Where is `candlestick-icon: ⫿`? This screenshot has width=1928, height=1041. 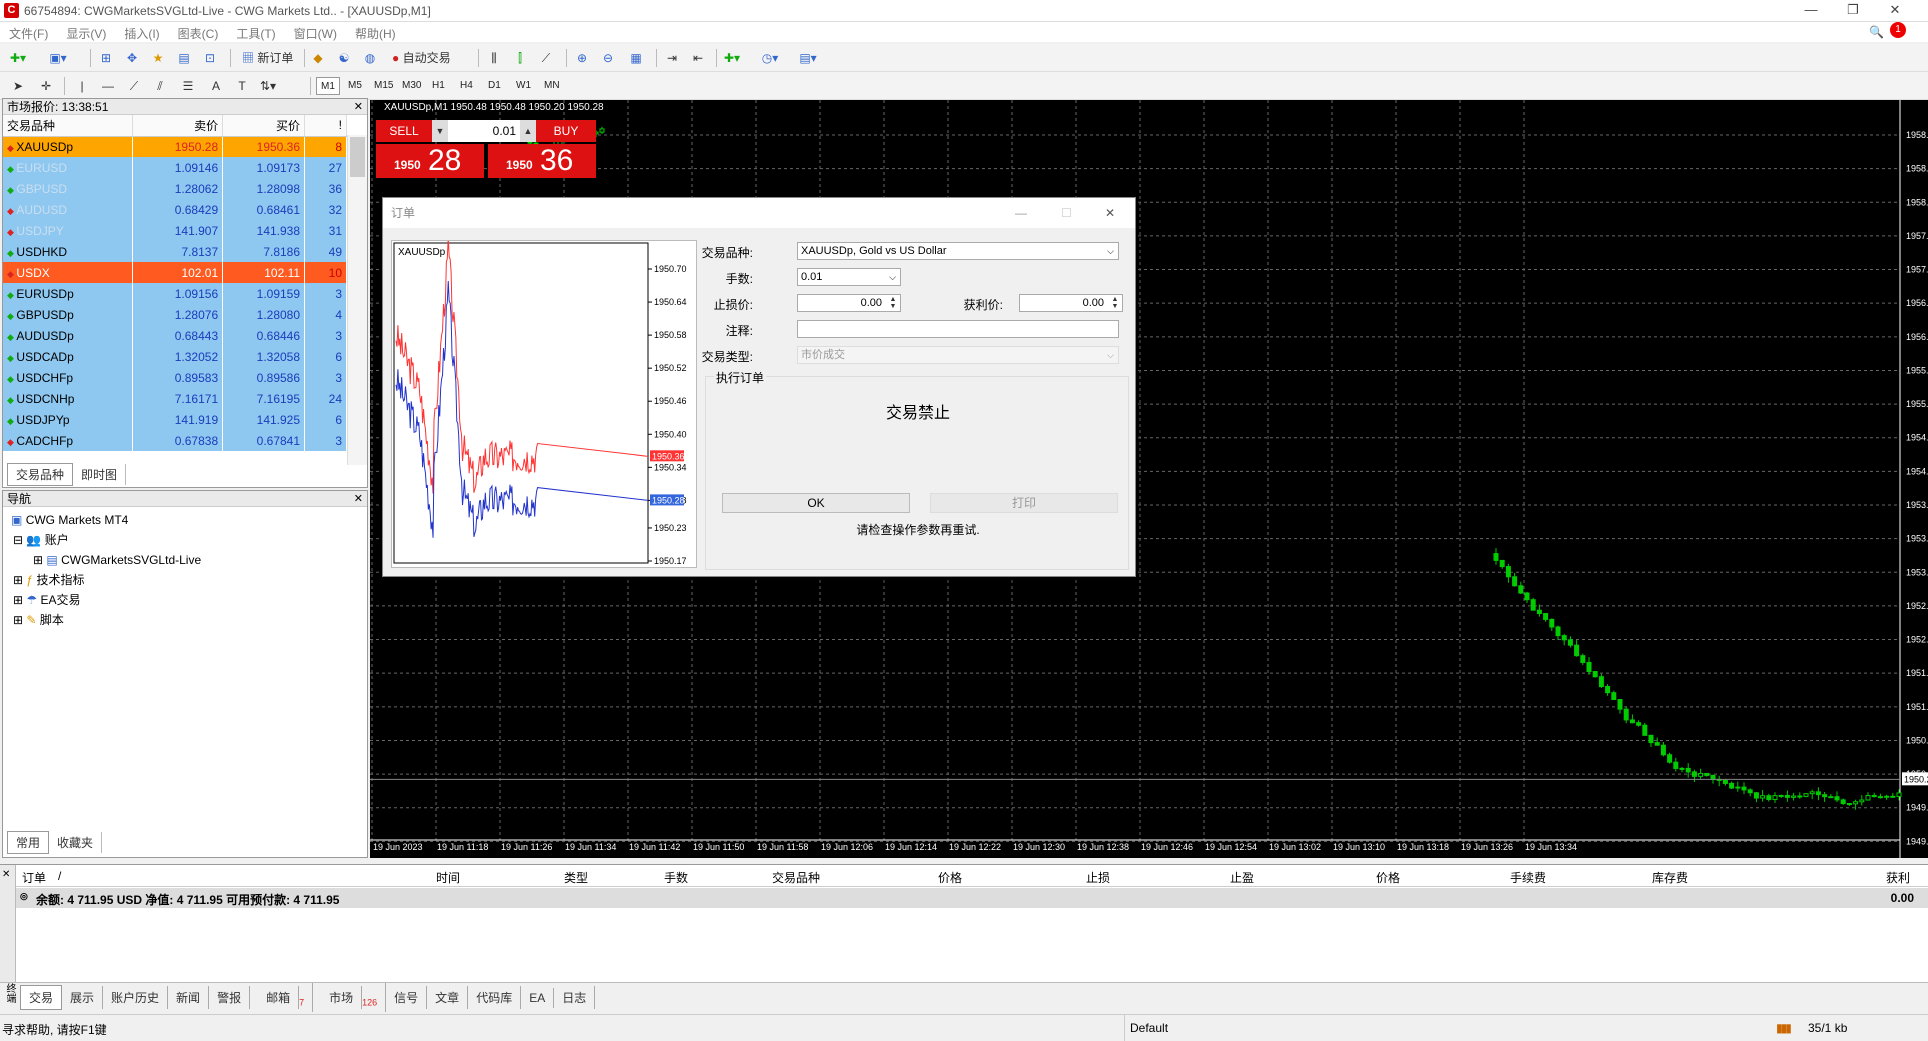 candlestick-icon: ⫿ is located at coordinates (520, 58).